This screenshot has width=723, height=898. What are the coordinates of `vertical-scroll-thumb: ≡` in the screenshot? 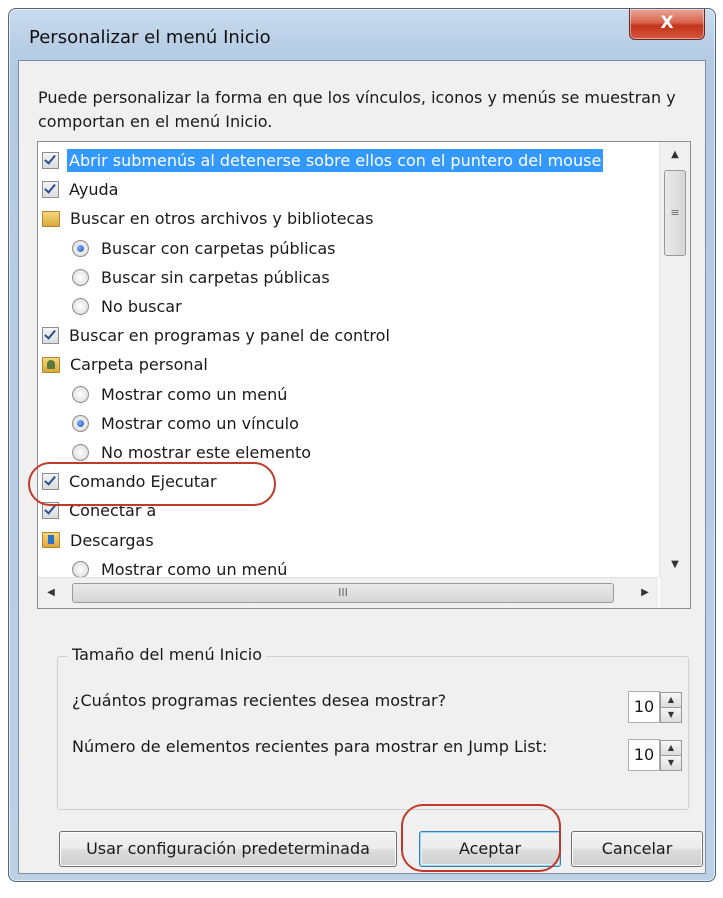 It's located at (675, 213).